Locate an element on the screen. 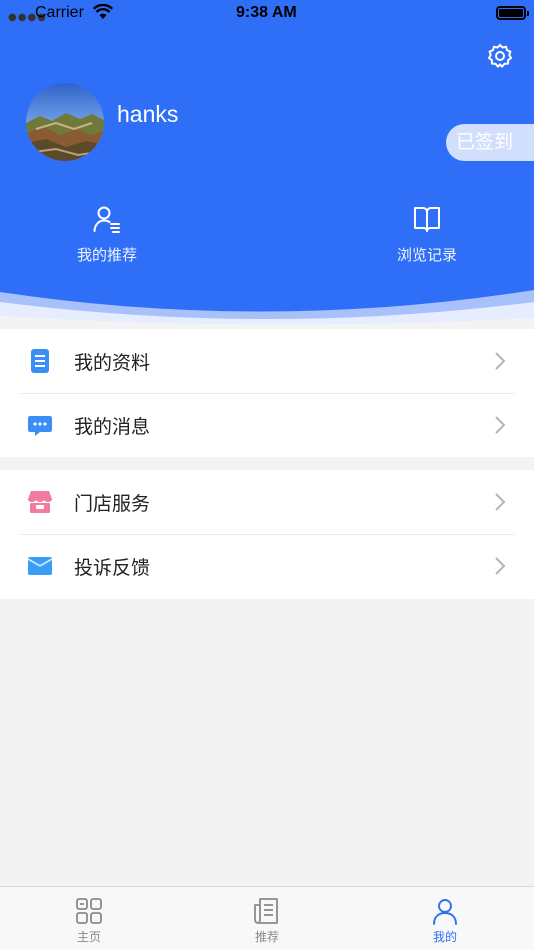 The height and width of the screenshot is (950, 534). menu-group-account: 我的资料 我的消息 is located at coordinates (267, 393).